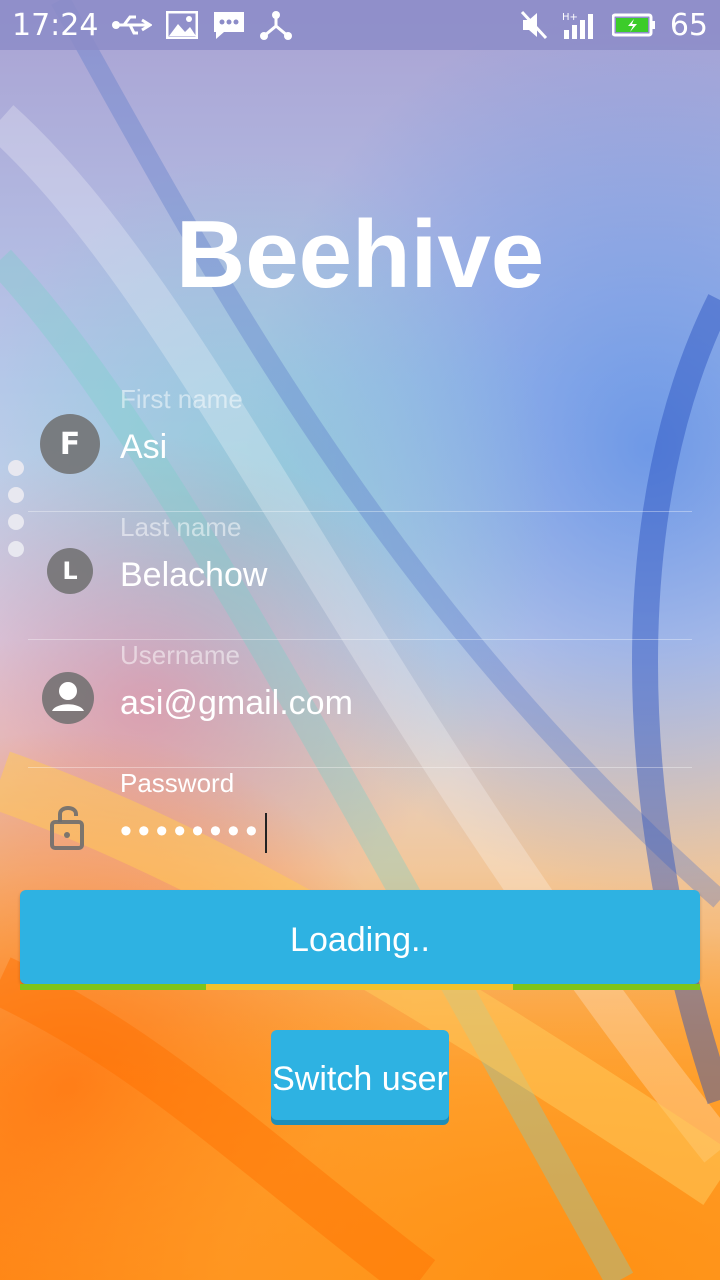 Image resolution: width=720 pixels, height=1280 pixels. I want to click on battery-icon, so click(633, 25).